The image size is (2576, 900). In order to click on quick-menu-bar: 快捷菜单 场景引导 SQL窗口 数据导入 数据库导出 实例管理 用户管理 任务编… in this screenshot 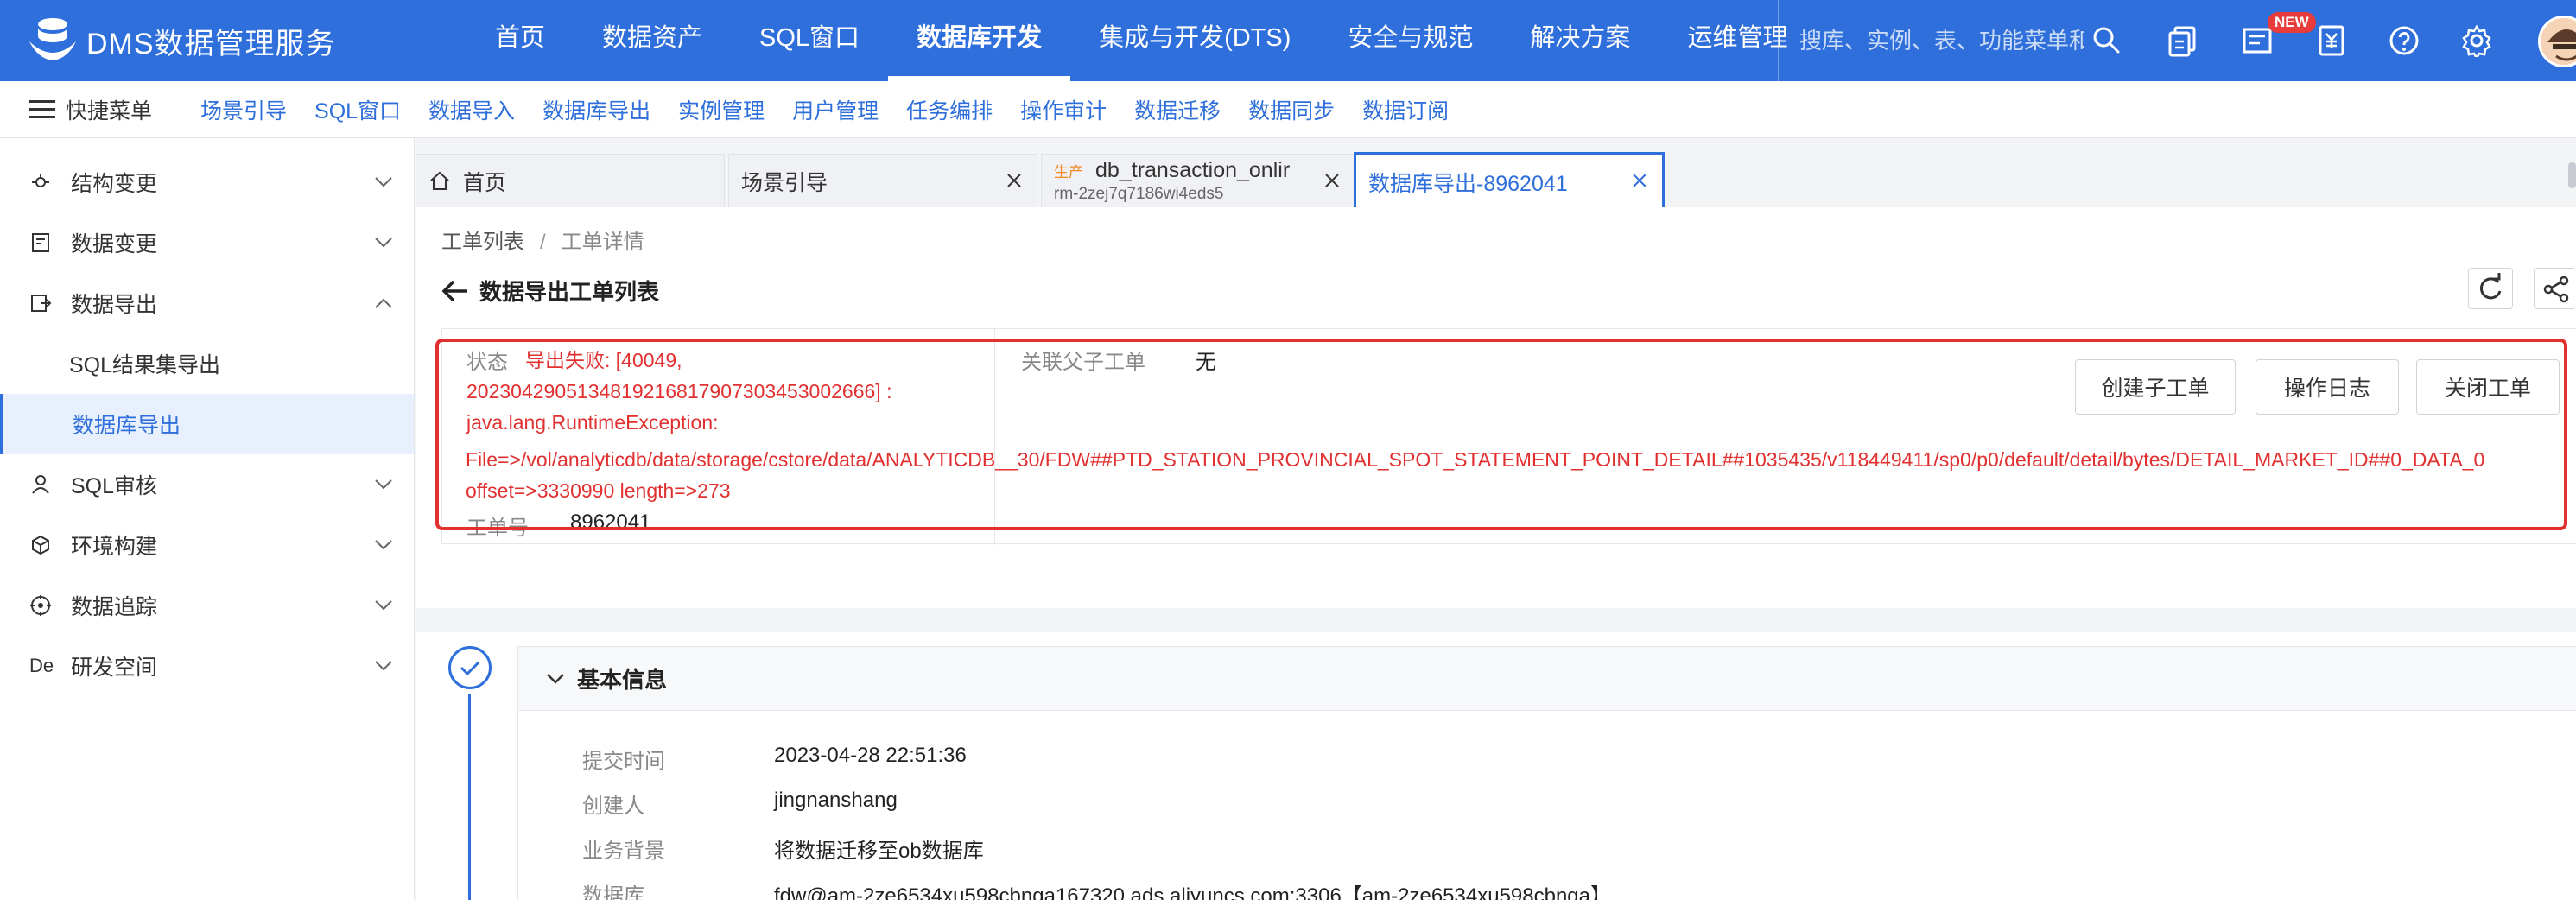, I will do `click(1288, 109)`.